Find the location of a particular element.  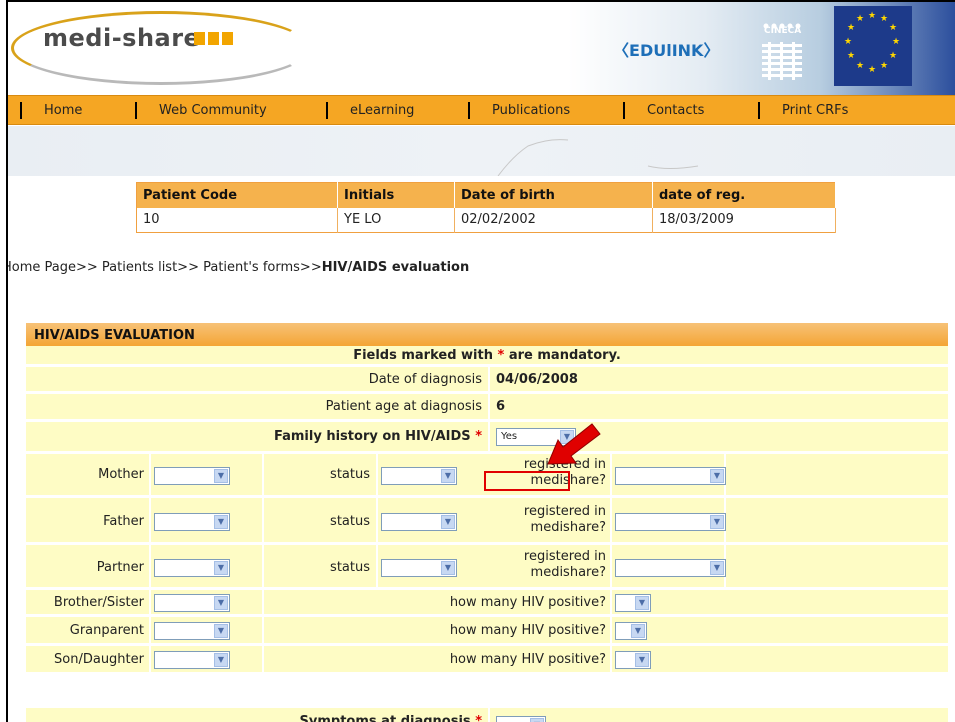

grandparent-count-select: ▼ is located at coordinates (631, 631).